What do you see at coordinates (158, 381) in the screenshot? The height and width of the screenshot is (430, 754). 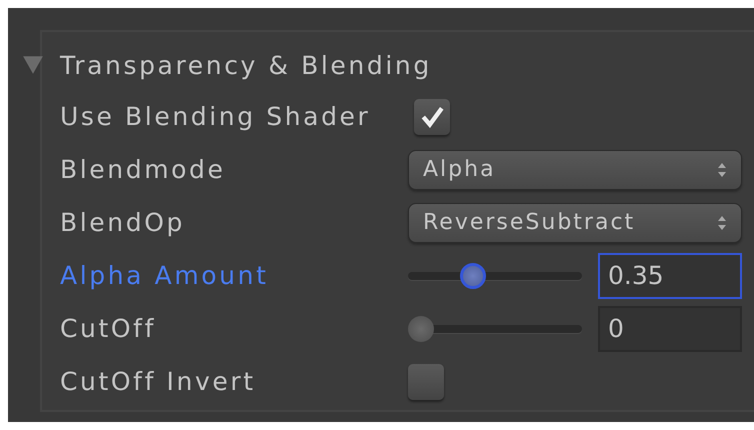 I see `property-label: CutOff Invert` at bounding box center [158, 381].